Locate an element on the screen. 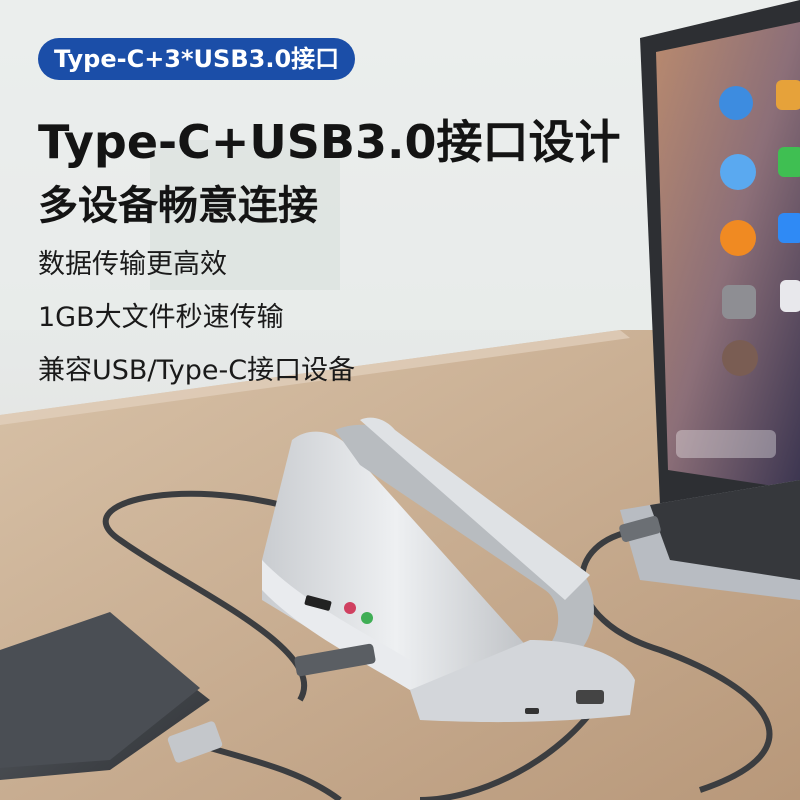 The width and height of the screenshot is (800, 804). subheadline: 多设备畅意连接 is located at coordinates (178, 206).